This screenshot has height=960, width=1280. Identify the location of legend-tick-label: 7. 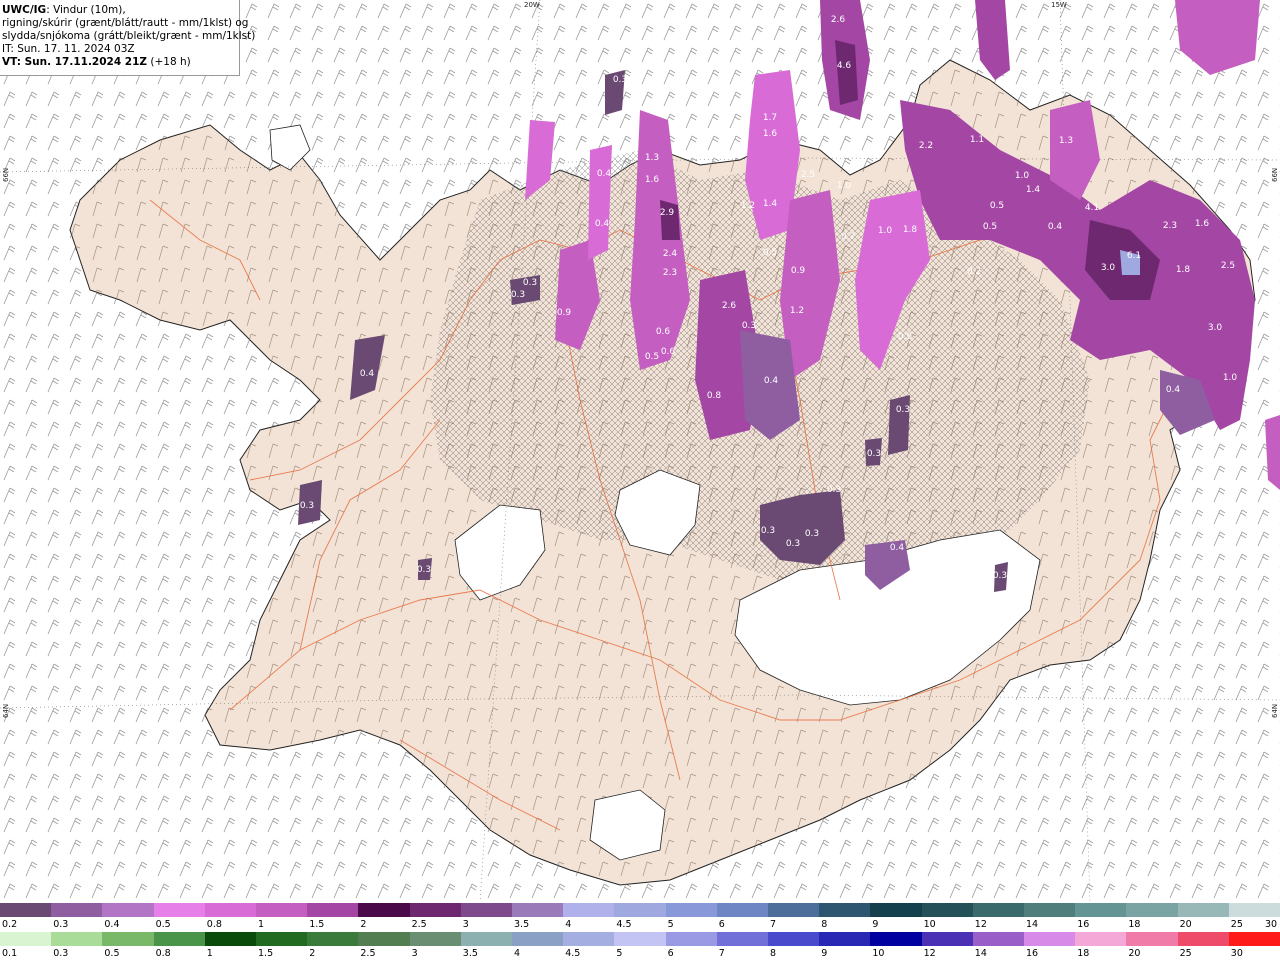
(773, 924).